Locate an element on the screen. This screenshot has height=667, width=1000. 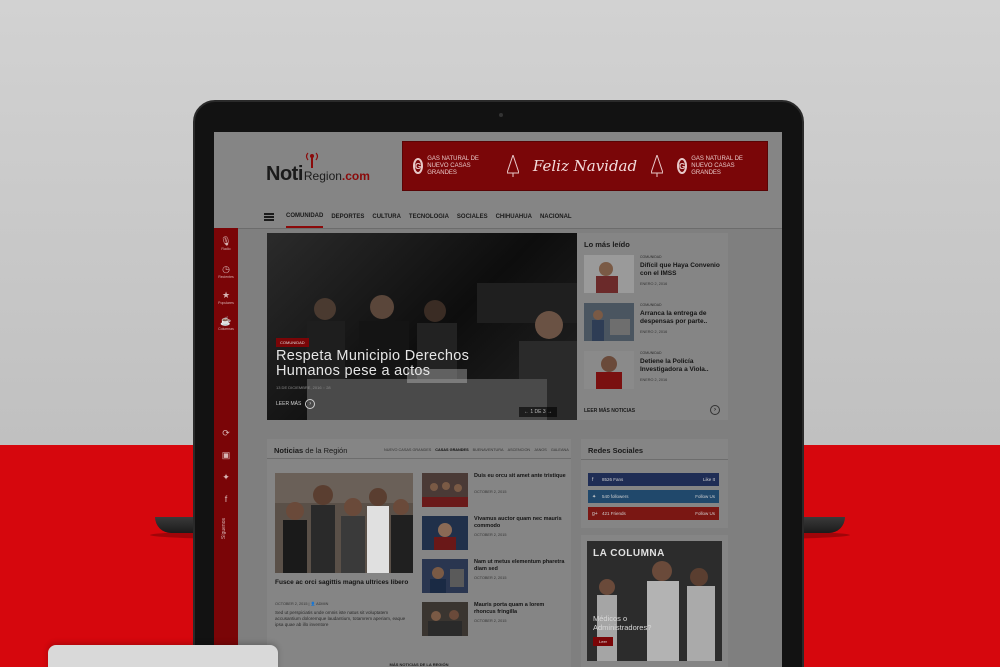
rss-link: ⟳ is located at coordinates (226, 433).